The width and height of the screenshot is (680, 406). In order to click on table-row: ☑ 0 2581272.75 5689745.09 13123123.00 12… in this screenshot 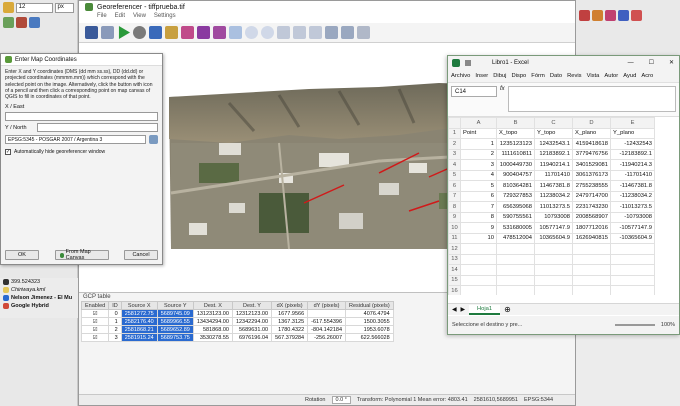, I will do `click(237, 313)`.